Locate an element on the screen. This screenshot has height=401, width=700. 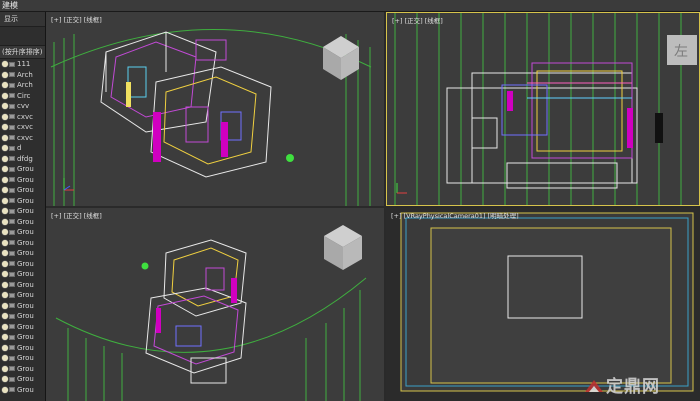
object-name: cvv is located at coordinates (23, 106).